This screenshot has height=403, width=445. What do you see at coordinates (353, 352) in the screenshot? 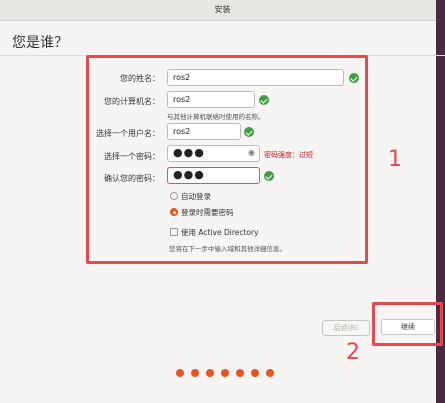
I see `annotation-number-2: 2` at bounding box center [353, 352].